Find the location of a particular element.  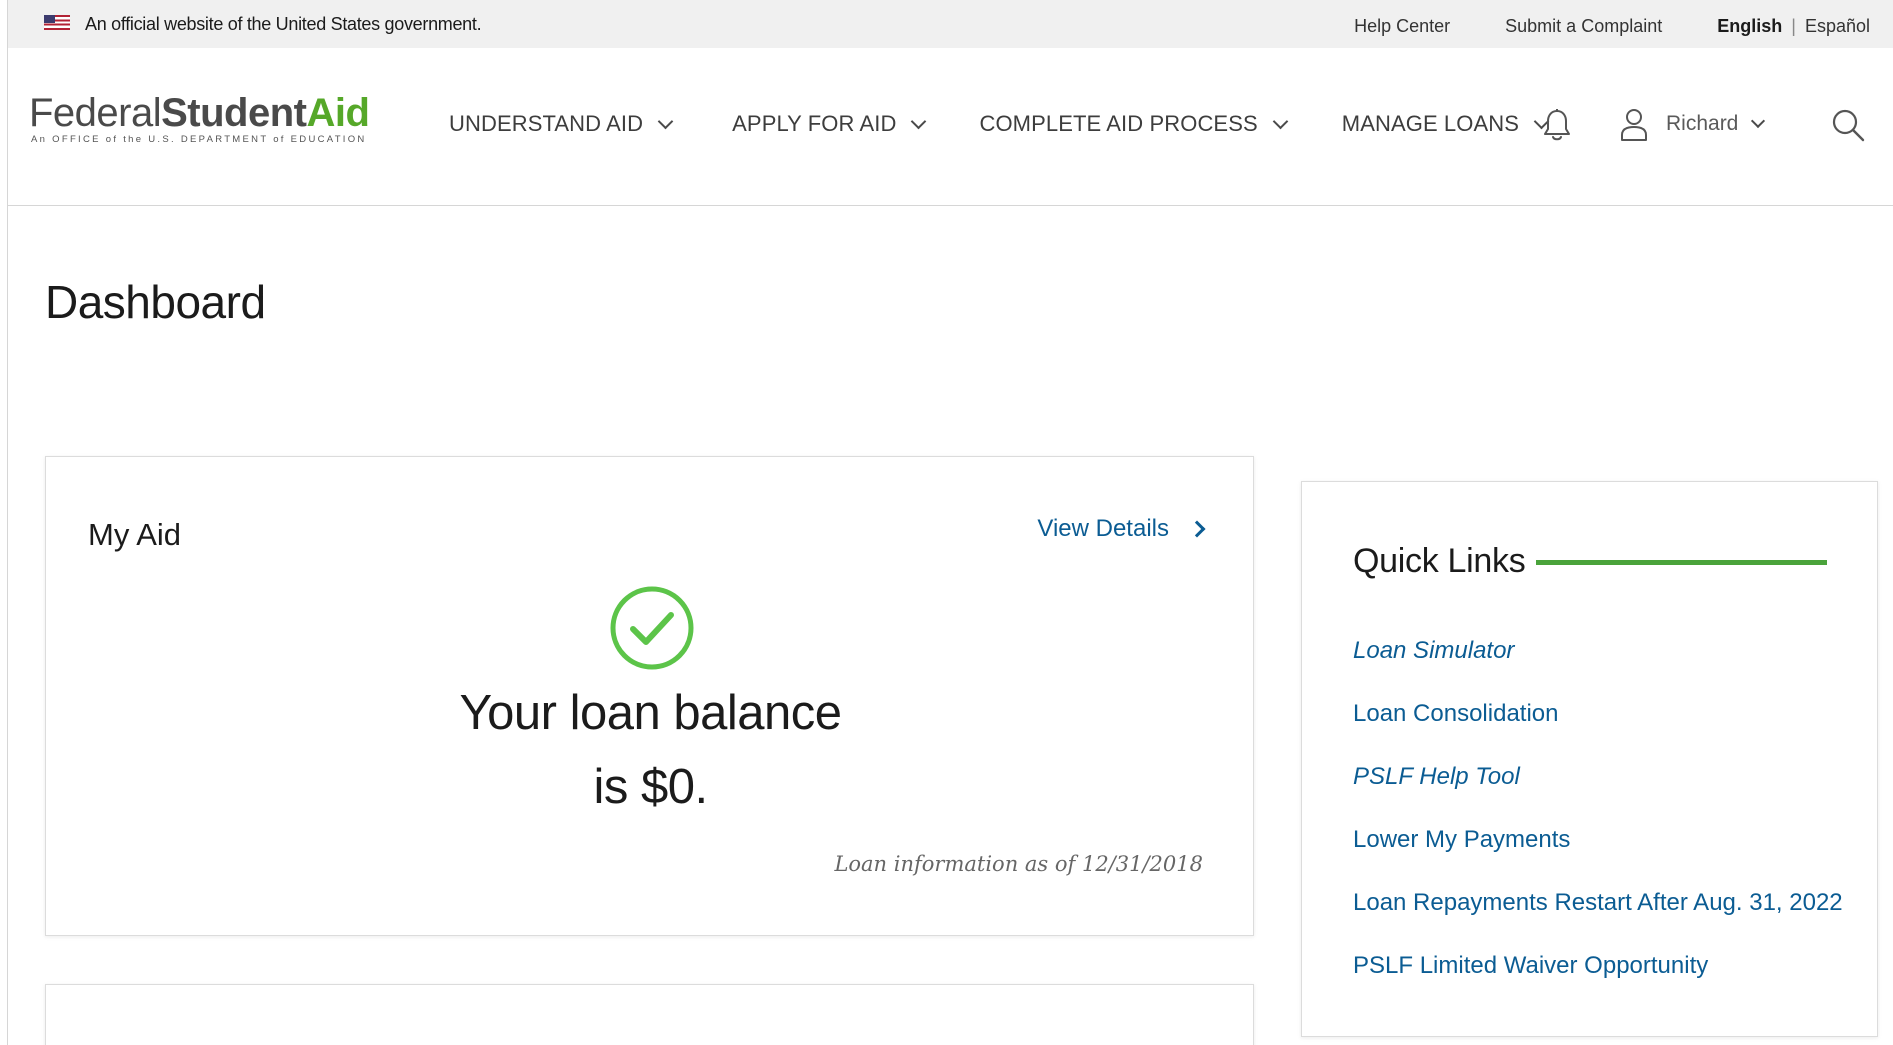

loan-balance-text-line1: Your loan balance is located at coordinates (650, 713).